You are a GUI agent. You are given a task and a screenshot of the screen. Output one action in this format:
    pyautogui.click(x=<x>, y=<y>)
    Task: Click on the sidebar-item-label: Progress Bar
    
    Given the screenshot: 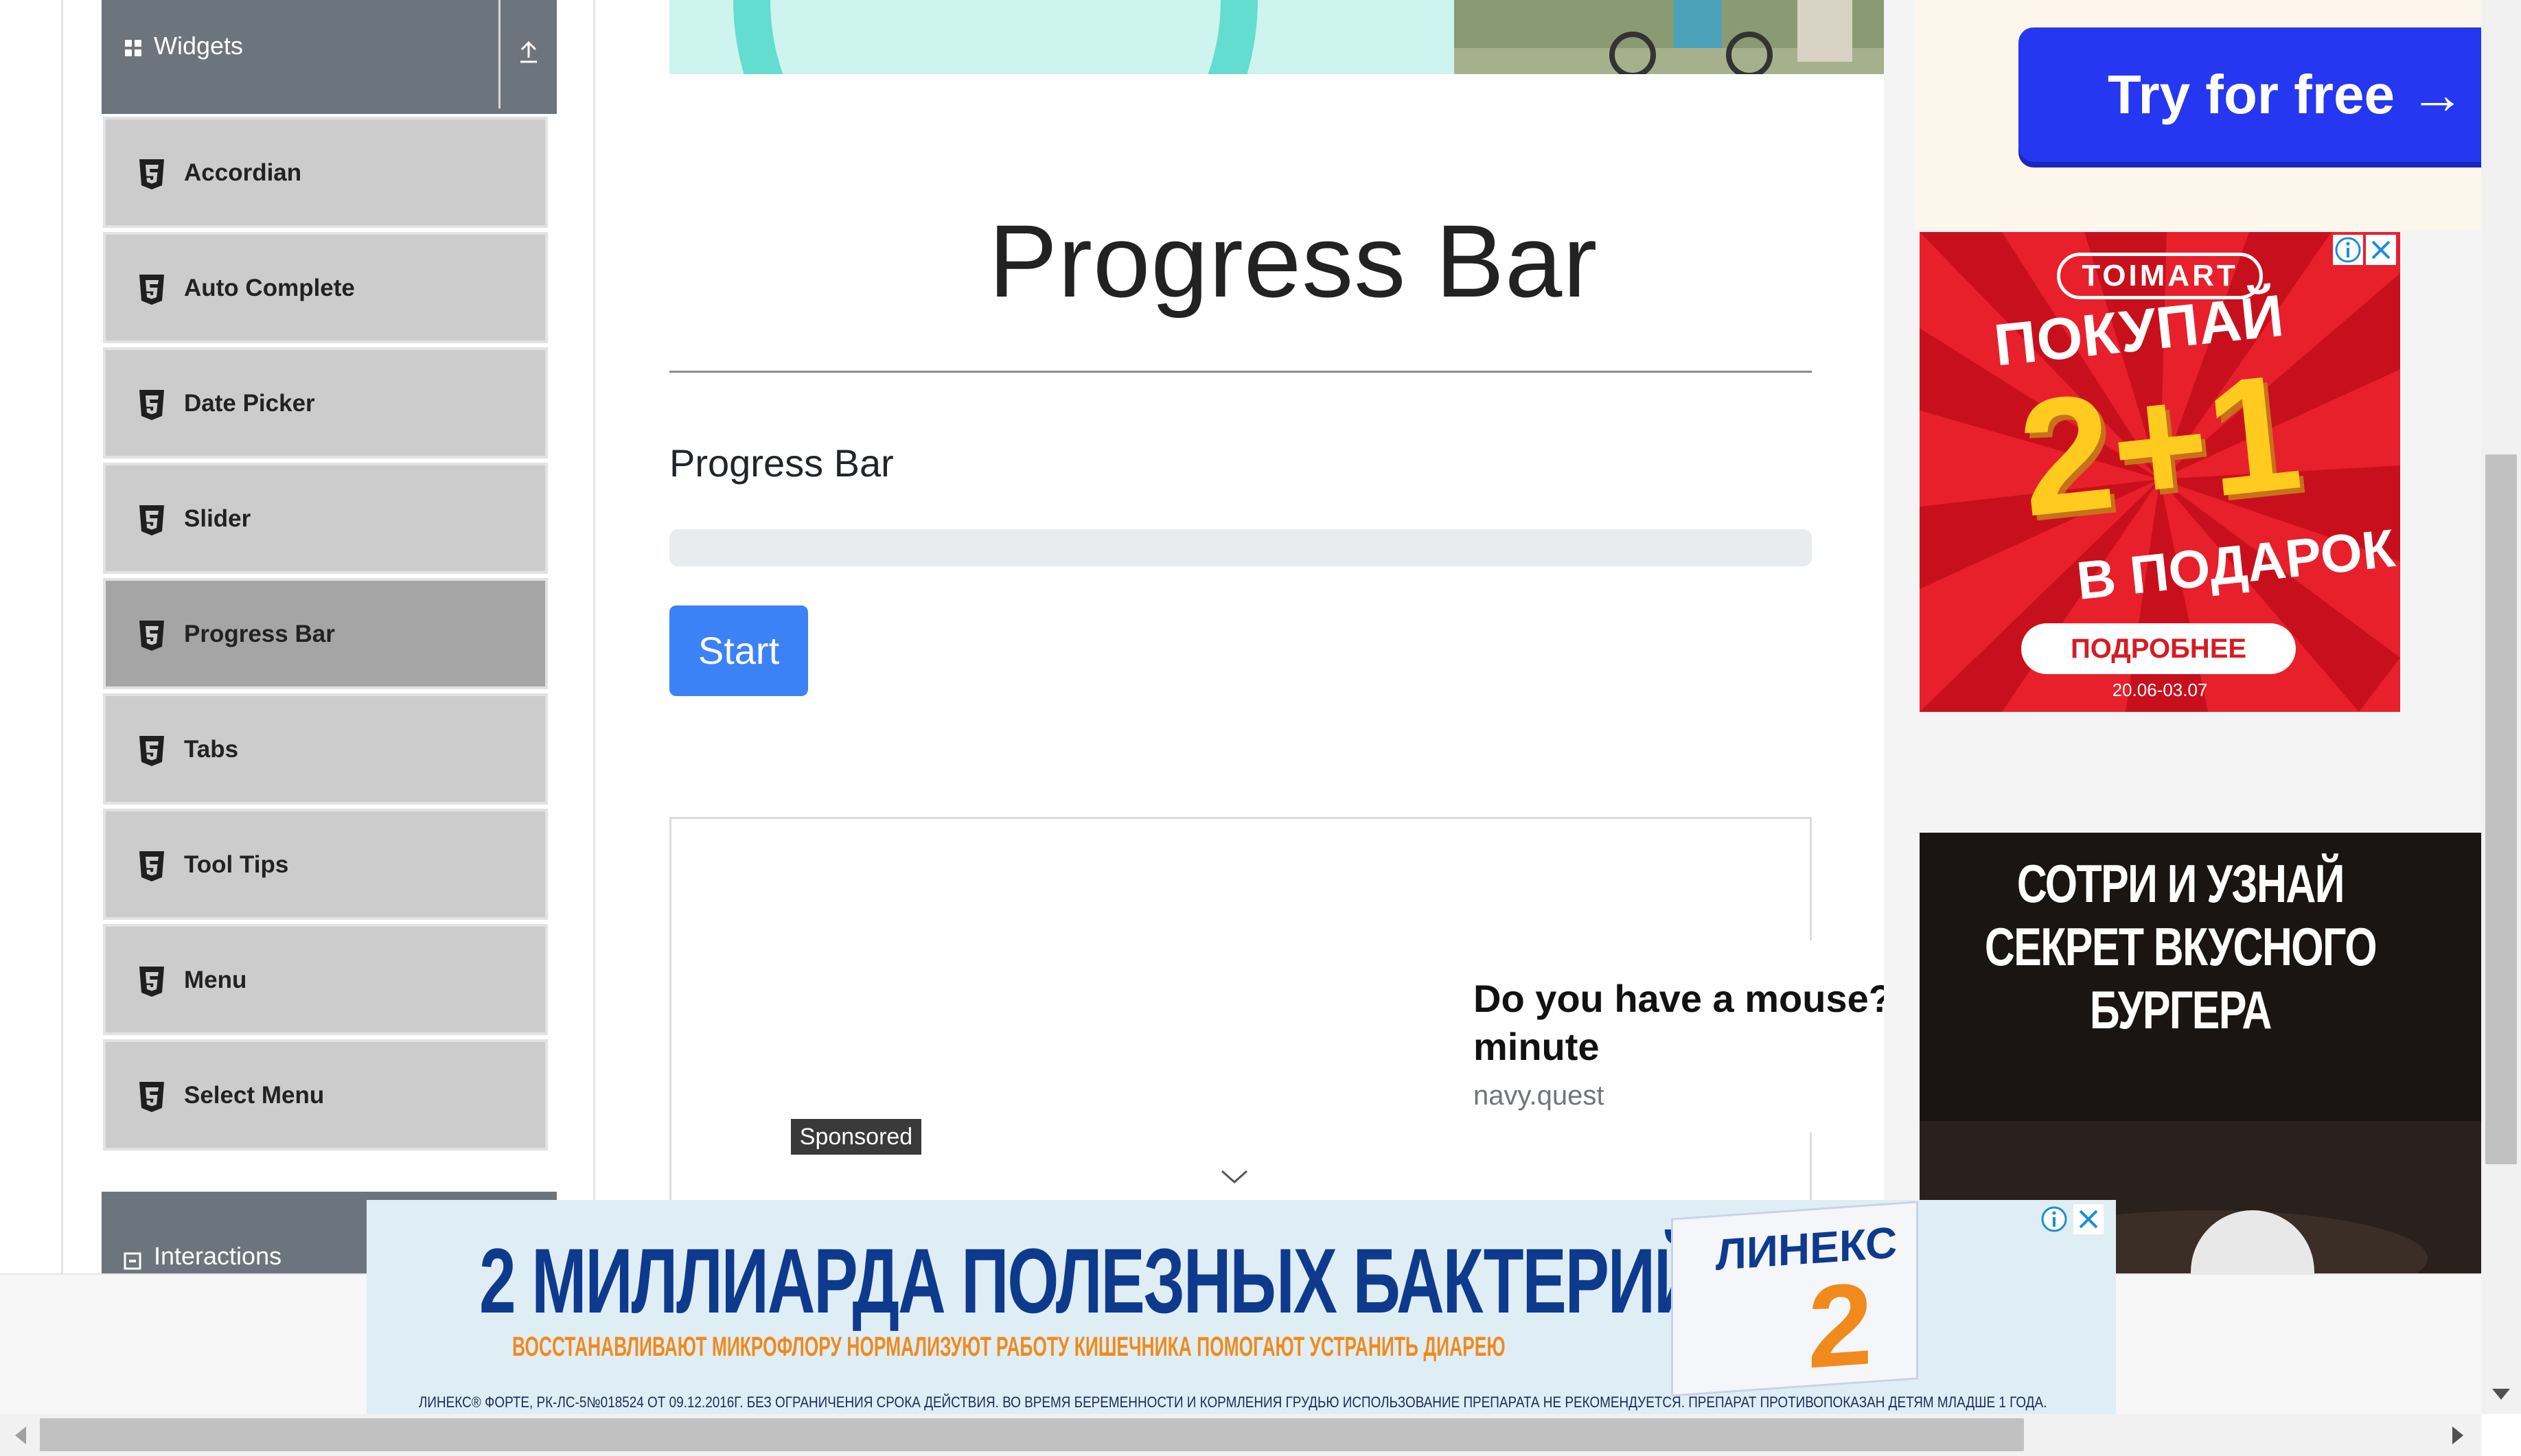 What is the action you would take?
    pyautogui.click(x=259, y=634)
    